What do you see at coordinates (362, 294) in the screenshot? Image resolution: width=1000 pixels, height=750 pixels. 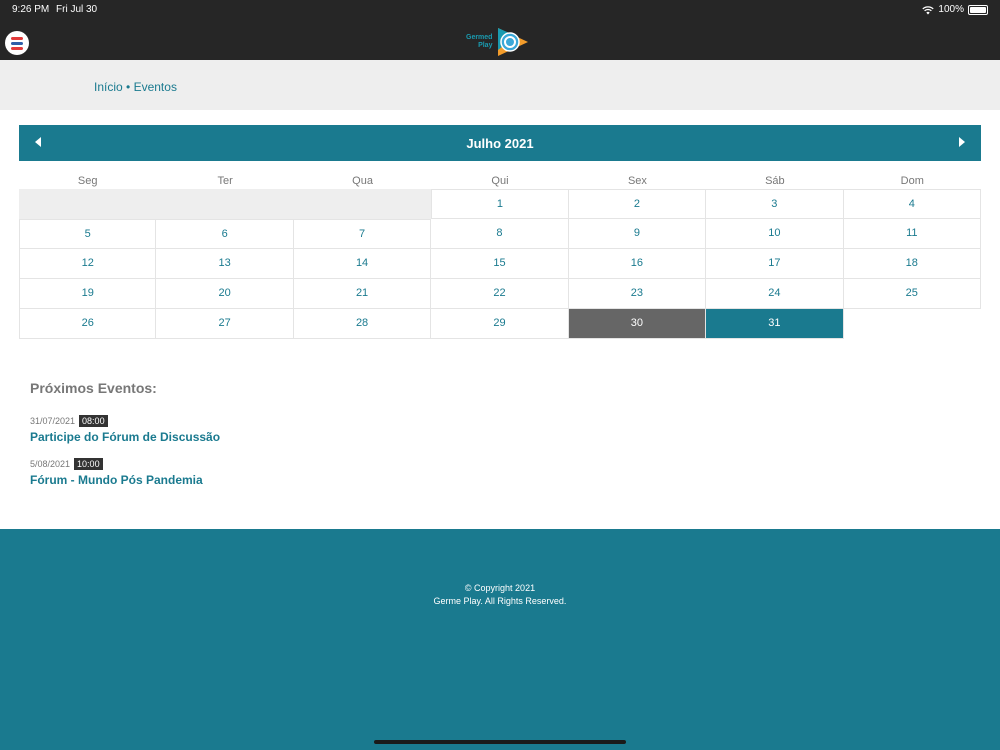 I see `calendar-day: 21` at bounding box center [362, 294].